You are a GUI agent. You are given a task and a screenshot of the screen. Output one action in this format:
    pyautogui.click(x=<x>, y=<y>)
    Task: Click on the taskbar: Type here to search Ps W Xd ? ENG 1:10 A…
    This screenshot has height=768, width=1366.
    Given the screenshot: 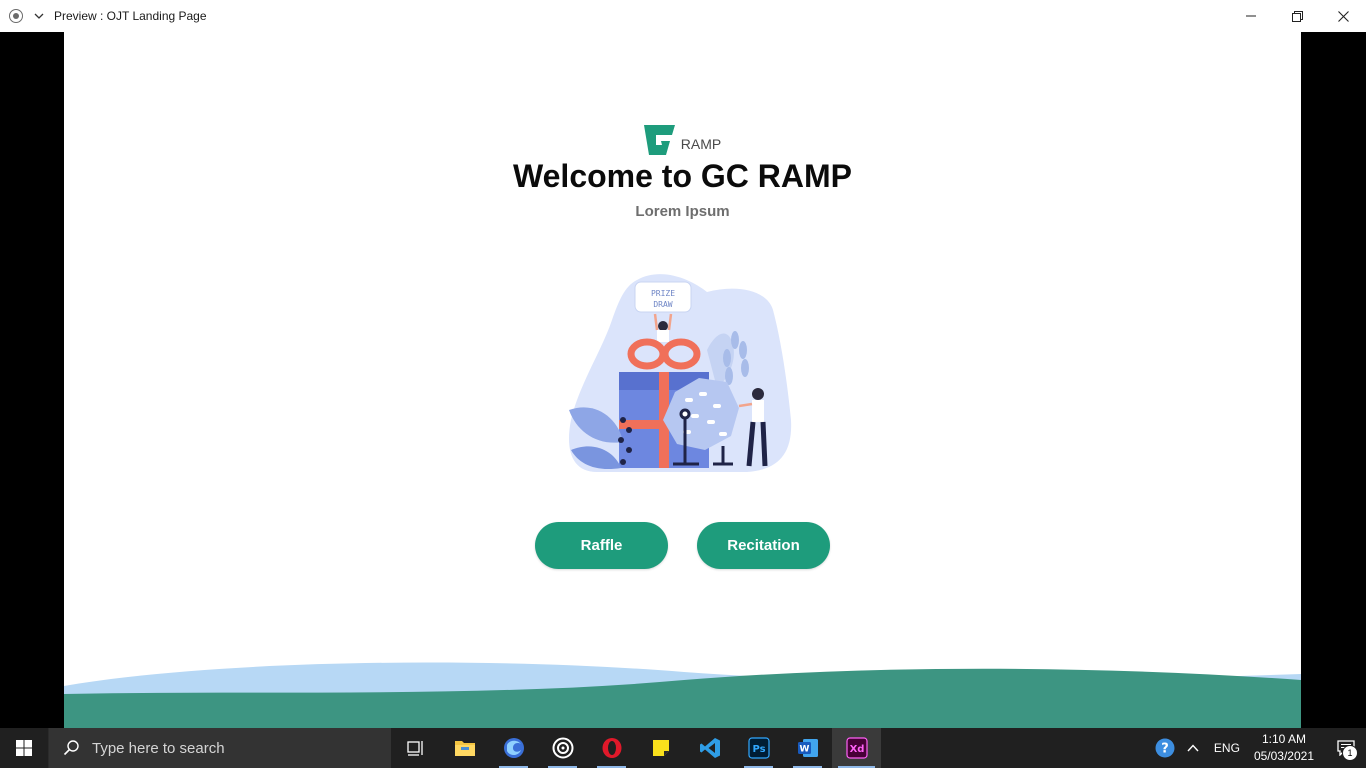 What is the action you would take?
    pyautogui.click(x=683, y=748)
    